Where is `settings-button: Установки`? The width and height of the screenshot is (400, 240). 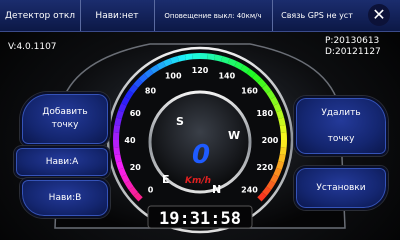
settings-button: Установки is located at coordinates (341, 188).